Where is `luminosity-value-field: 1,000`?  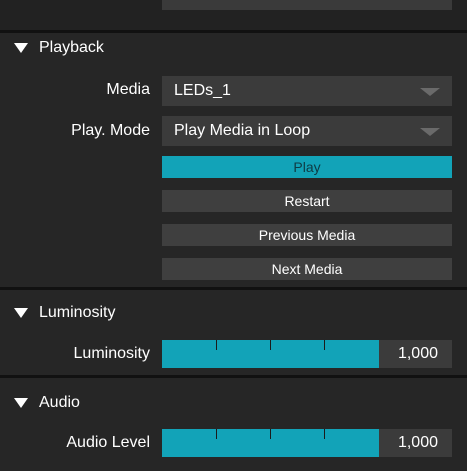 luminosity-value-field: 1,000 is located at coordinates (415, 354).